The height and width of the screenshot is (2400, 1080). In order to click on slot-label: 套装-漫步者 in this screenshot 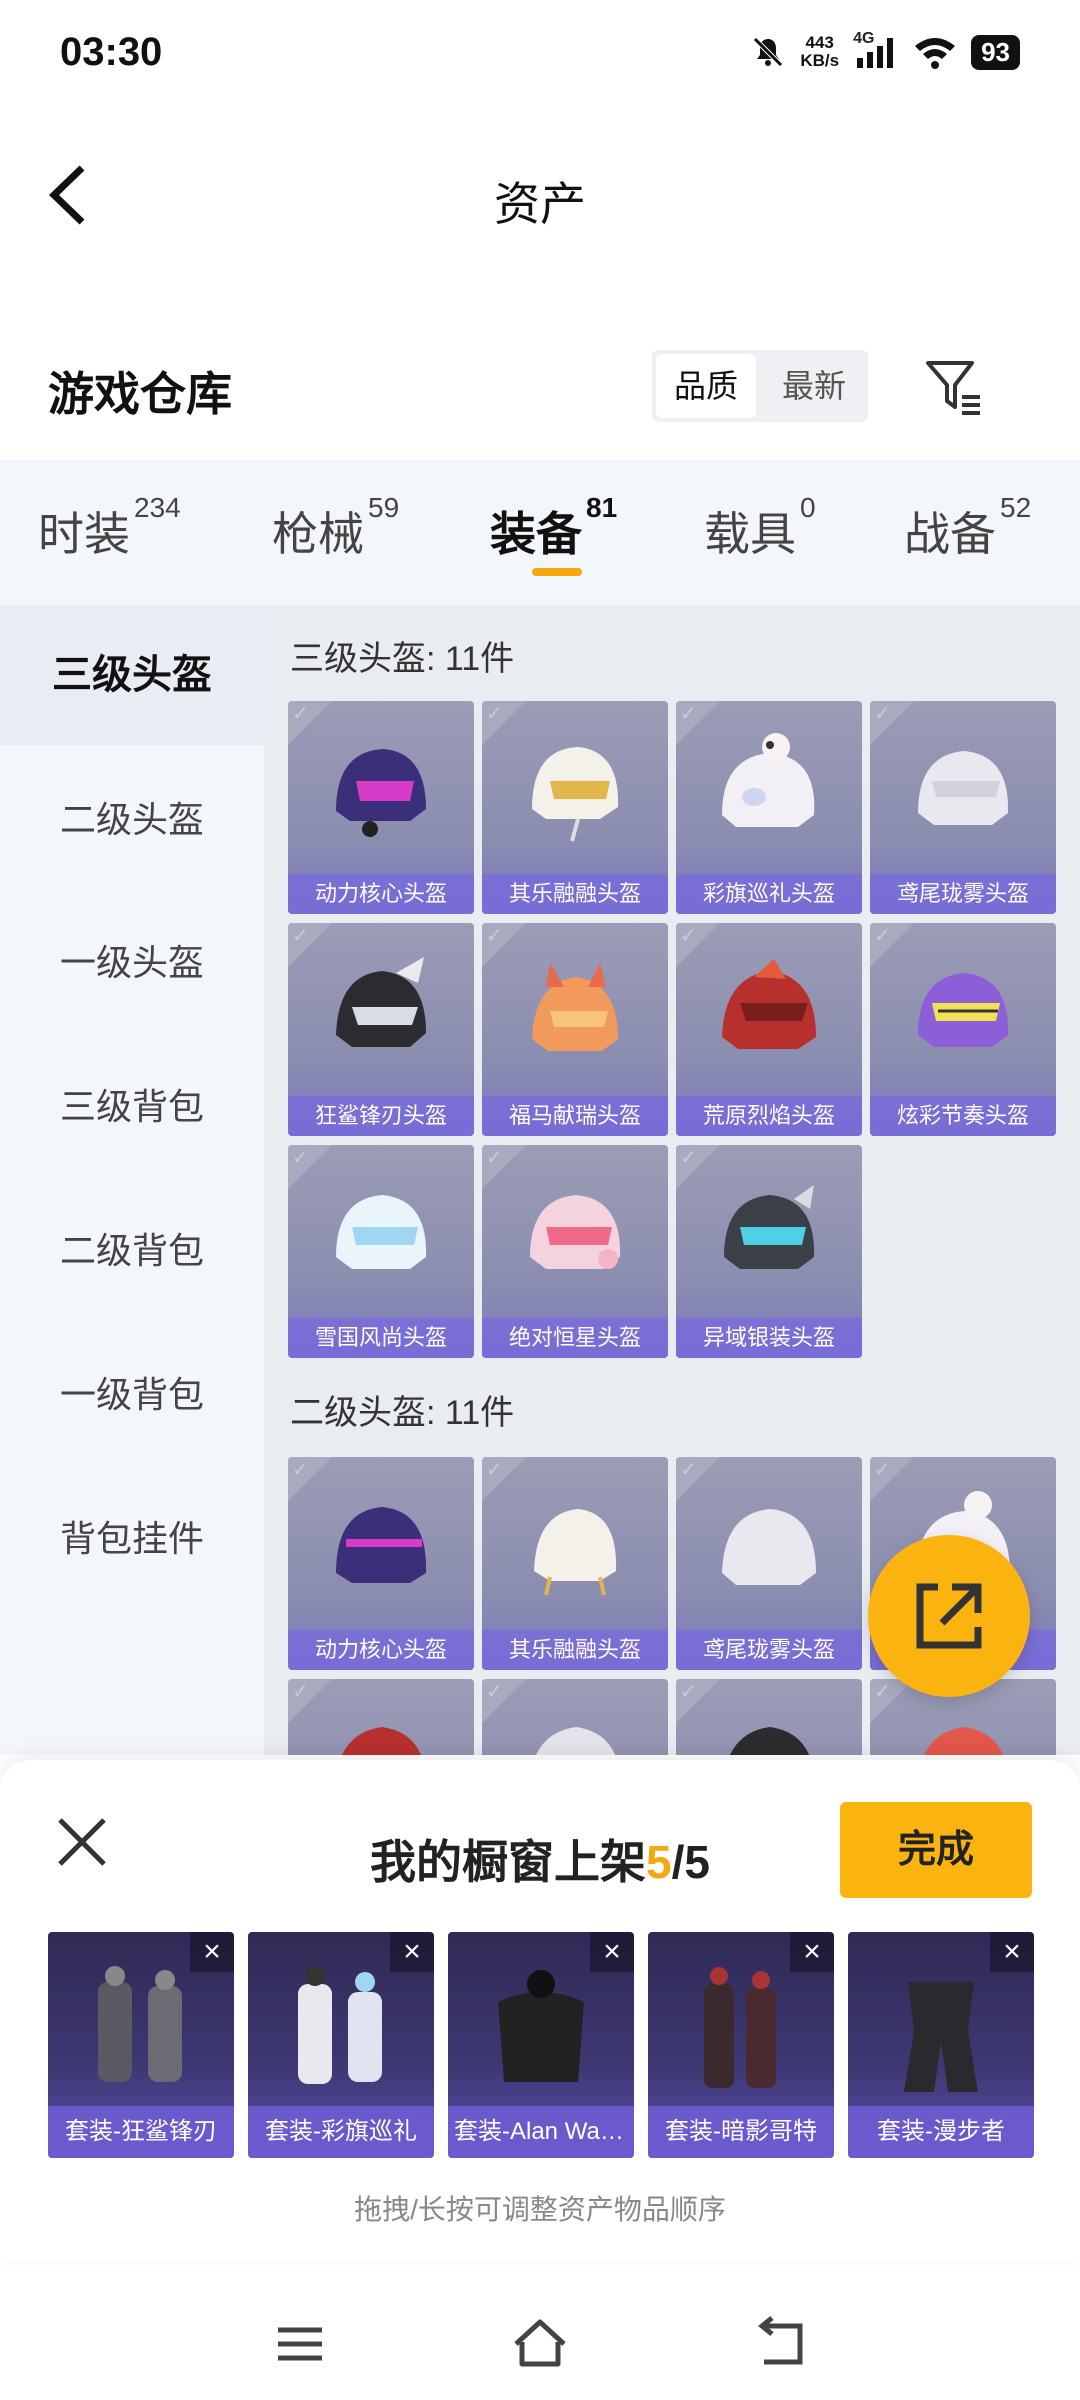, I will do `click(941, 2132)`.